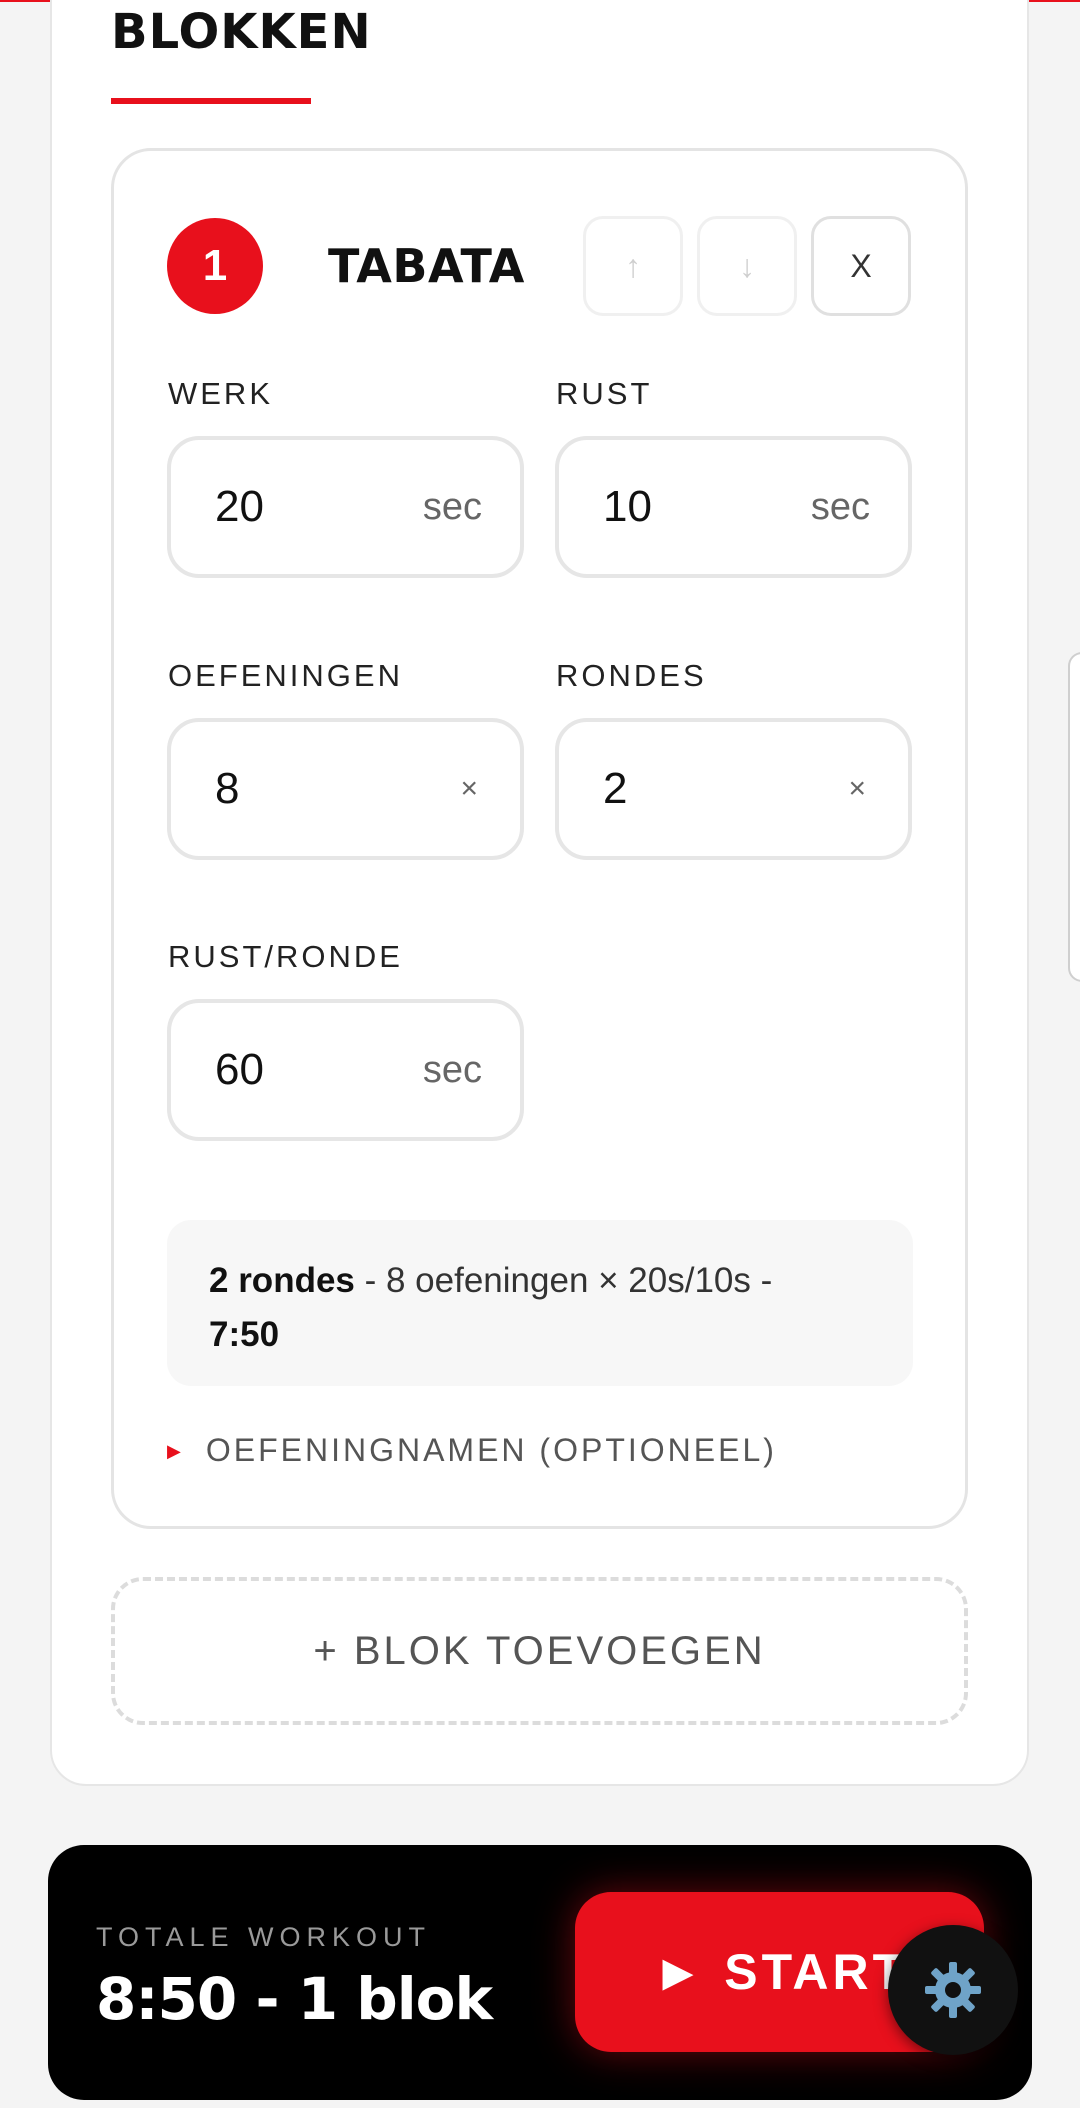  Describe the element at coordinates (345, 789) in the screenshot. I see `exercises-input: 8 ×` at that location.